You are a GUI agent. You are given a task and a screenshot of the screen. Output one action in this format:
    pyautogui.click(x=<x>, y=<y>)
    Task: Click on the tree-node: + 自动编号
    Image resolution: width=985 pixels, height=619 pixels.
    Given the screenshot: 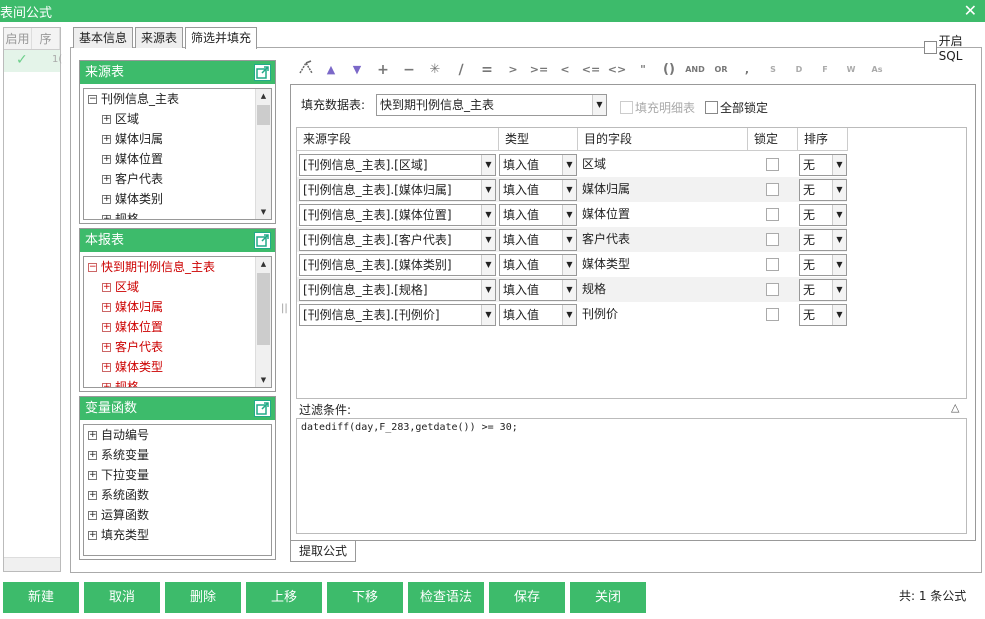 What is the action you would take?
    pyautogui.click(x=177, y=435)
    